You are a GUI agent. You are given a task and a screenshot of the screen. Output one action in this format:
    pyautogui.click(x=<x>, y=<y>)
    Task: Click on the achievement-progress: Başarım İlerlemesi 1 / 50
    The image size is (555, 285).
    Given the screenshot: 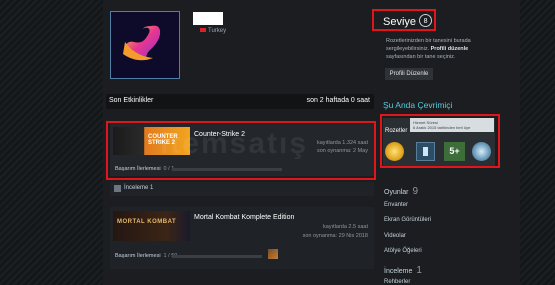 What is the action you would take?
    pyautogui.click(x=146, y=256)
    